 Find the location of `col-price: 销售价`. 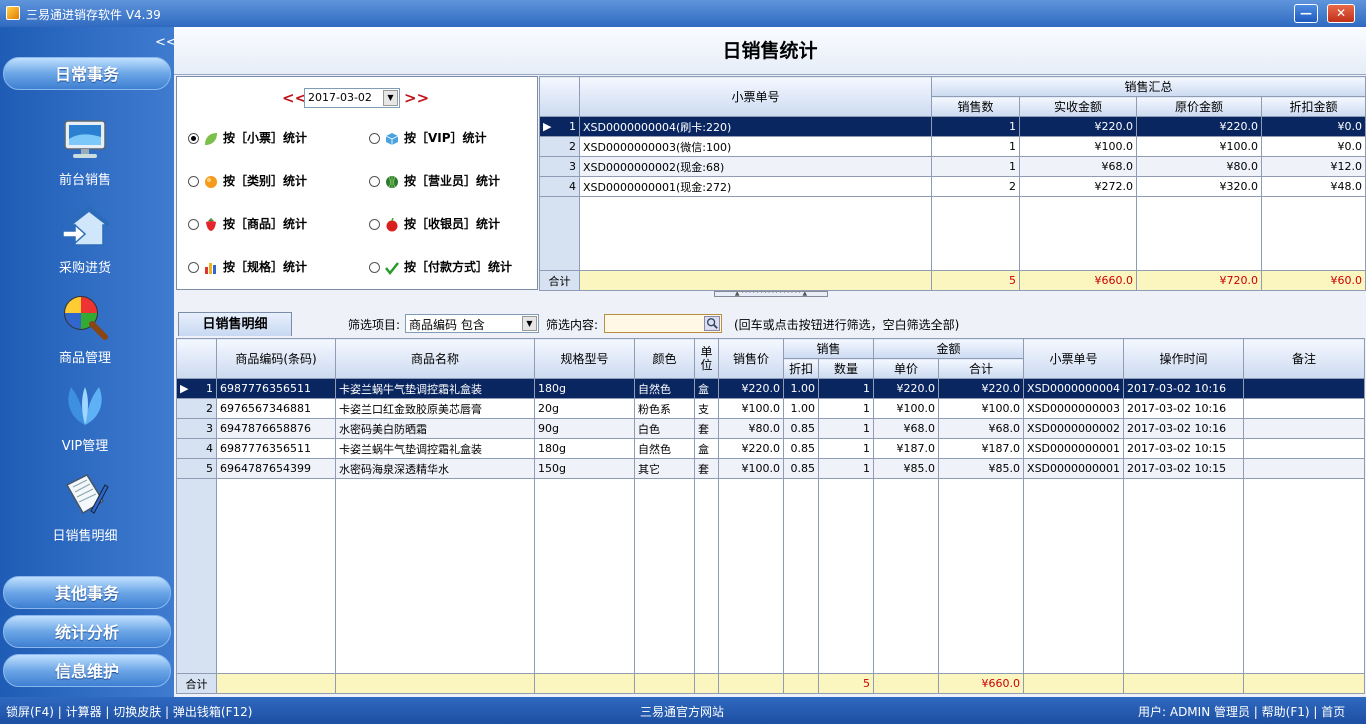

col-price: 销售价 is located at coordinates (751, 358).